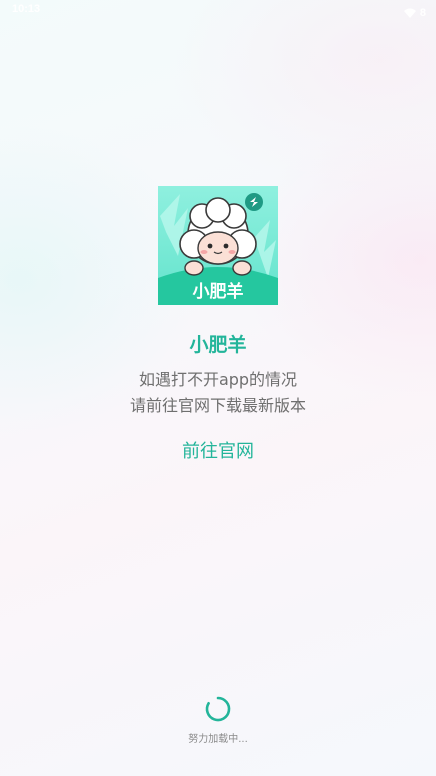  Describe the element at coordinates (218, 345) in the screenshot. I see `app-name: 小肥羊` at that location.